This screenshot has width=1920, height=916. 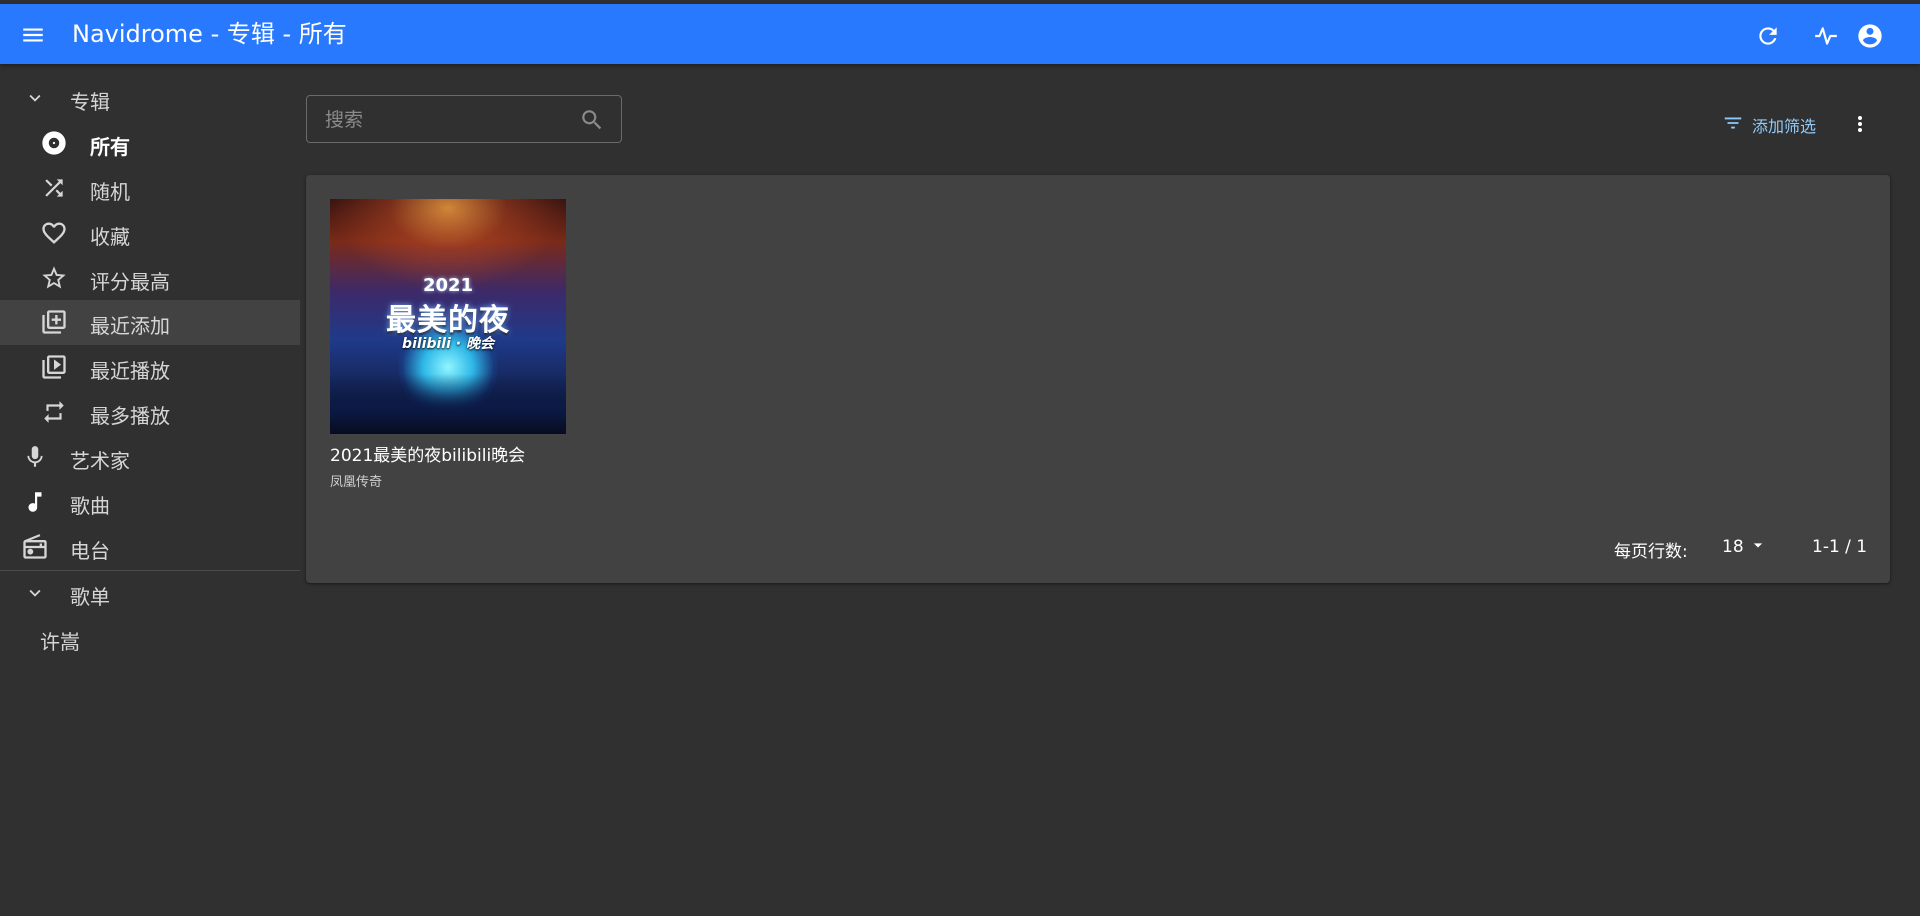 I want to click on cover-year: 2021, so click(x=448, y=285).